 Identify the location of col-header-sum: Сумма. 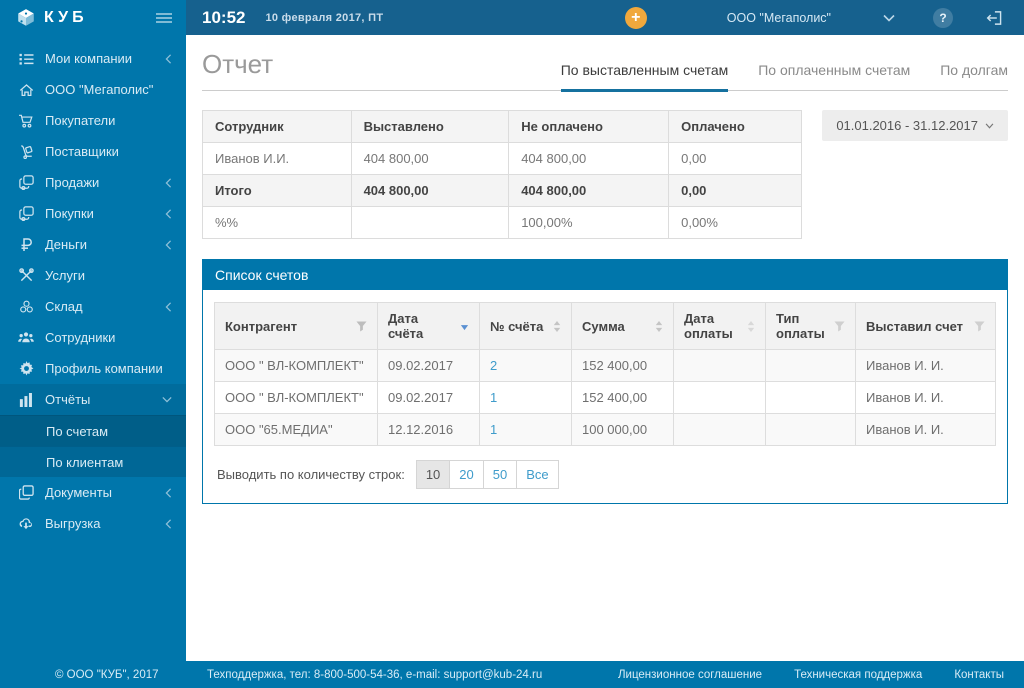
(622, 326).